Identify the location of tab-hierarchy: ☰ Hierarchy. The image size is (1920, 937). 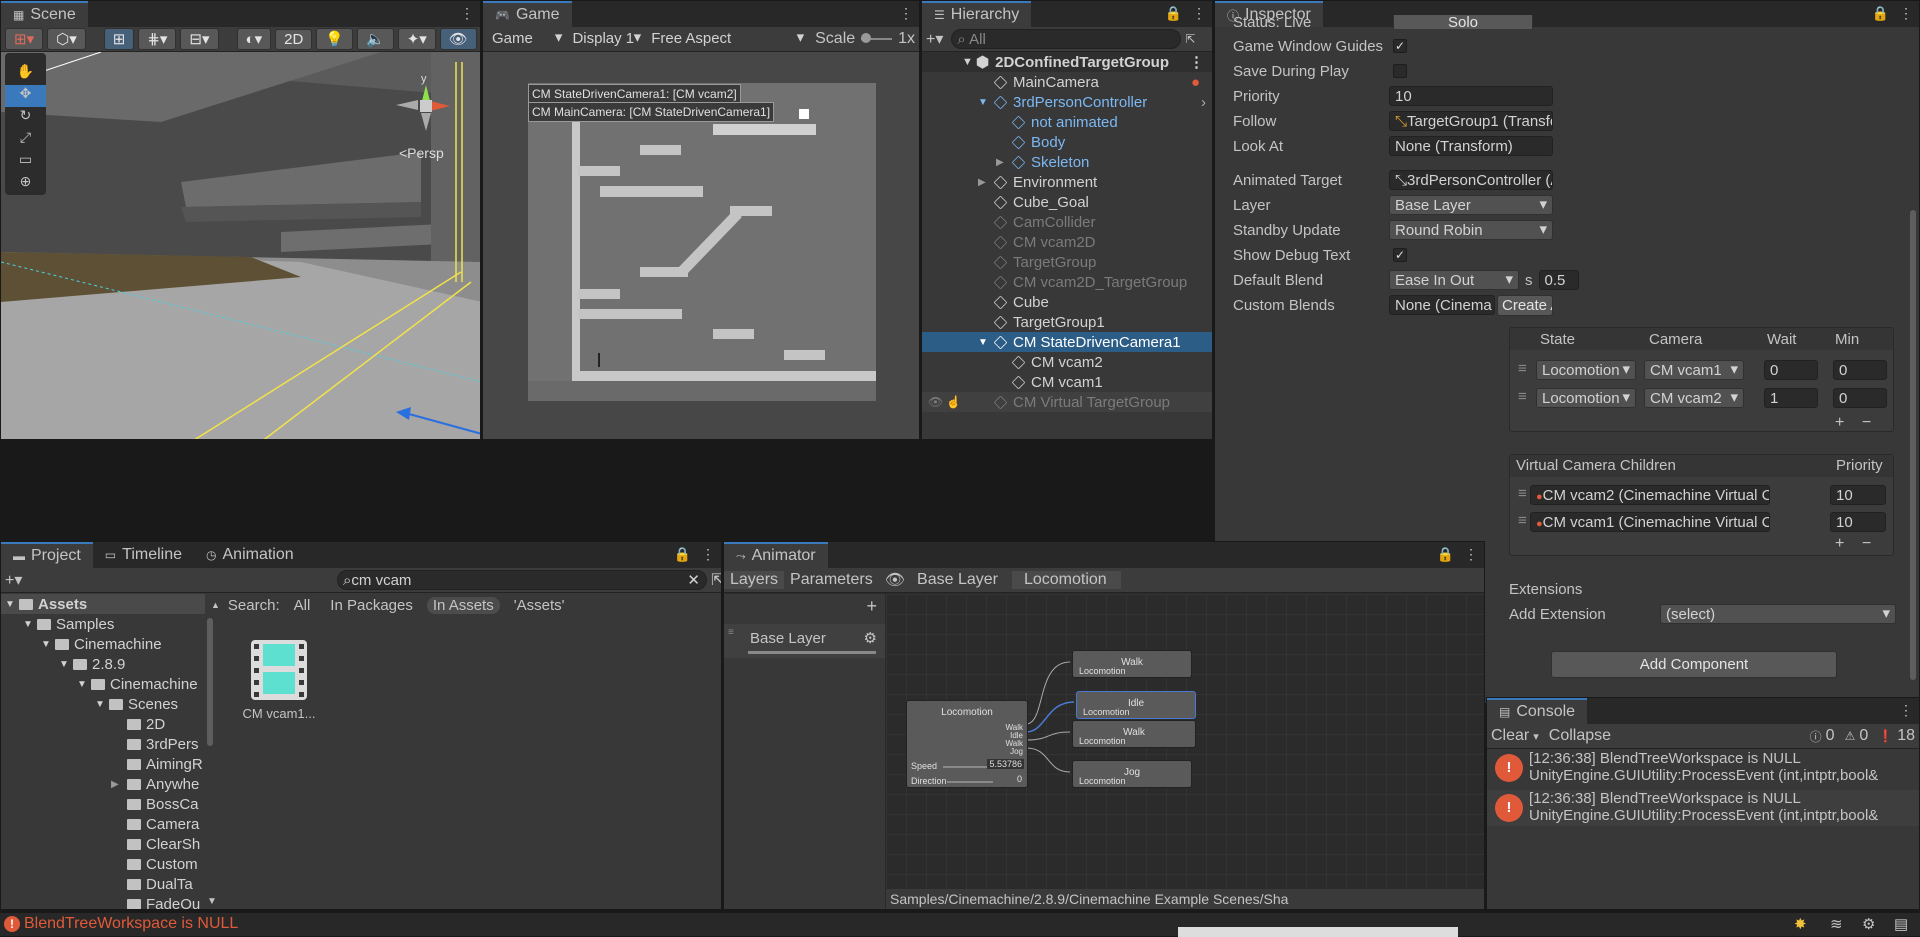
(977, 14).